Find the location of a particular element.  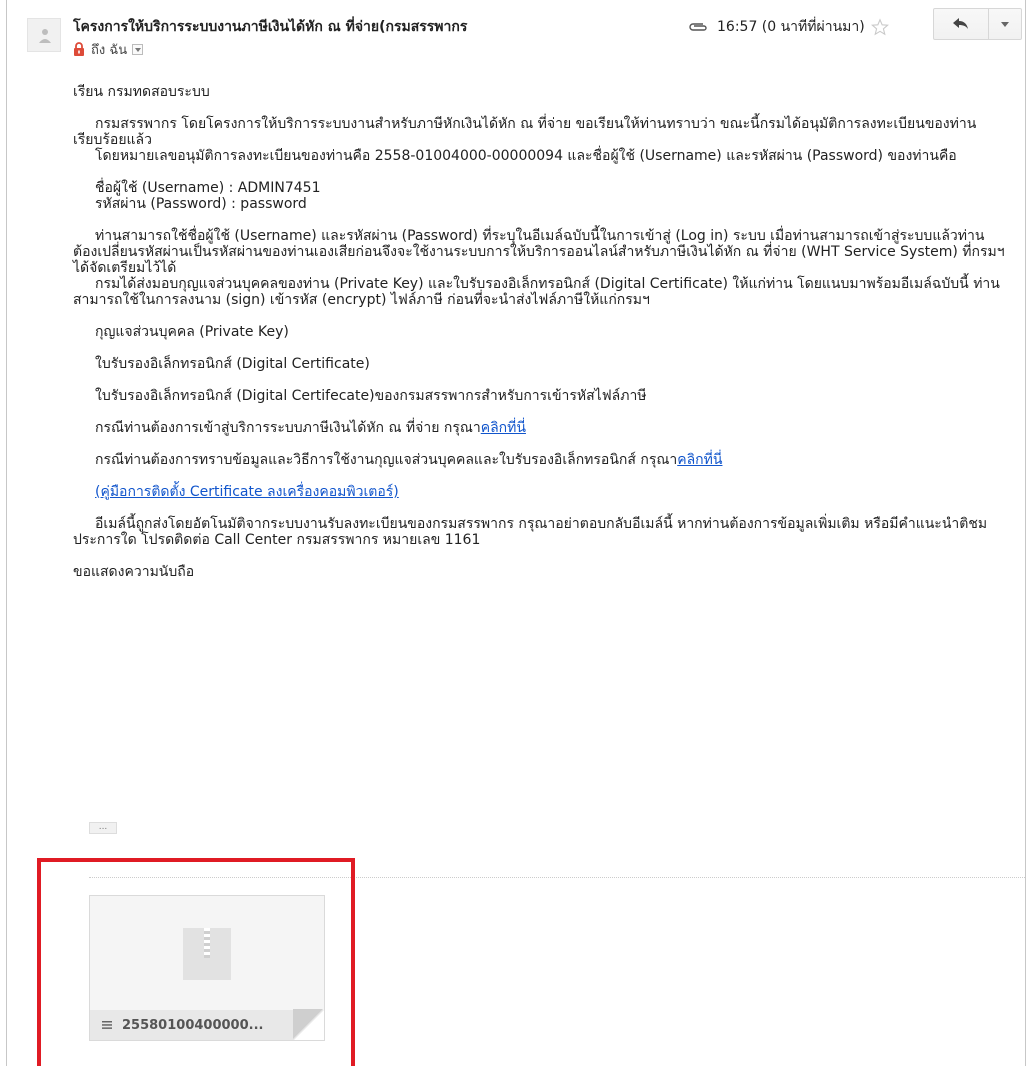

paperclip-icon is located at coordinates (698, 27).